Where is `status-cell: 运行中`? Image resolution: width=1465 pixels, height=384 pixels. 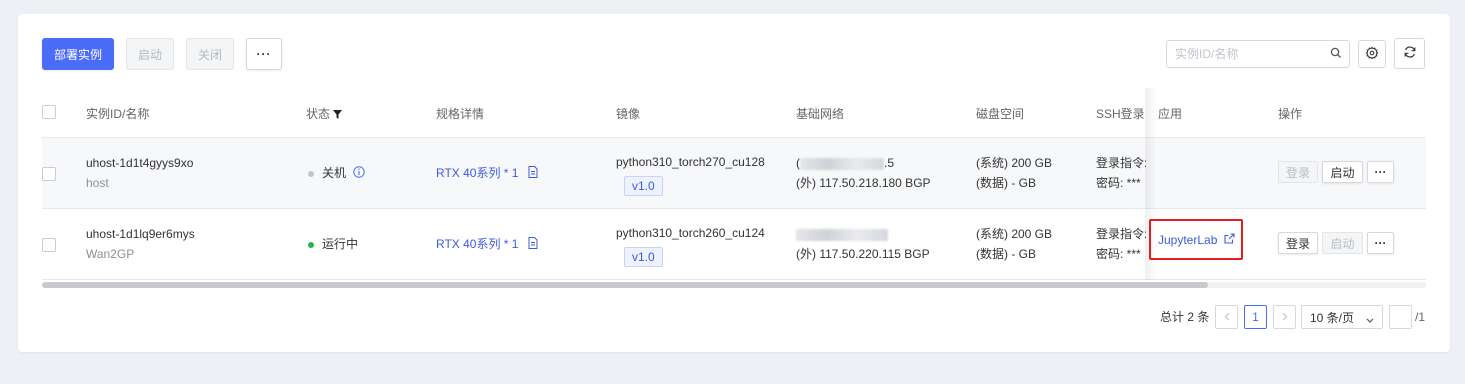 status-cell: 运行中 is located at coordinates (333, 244).